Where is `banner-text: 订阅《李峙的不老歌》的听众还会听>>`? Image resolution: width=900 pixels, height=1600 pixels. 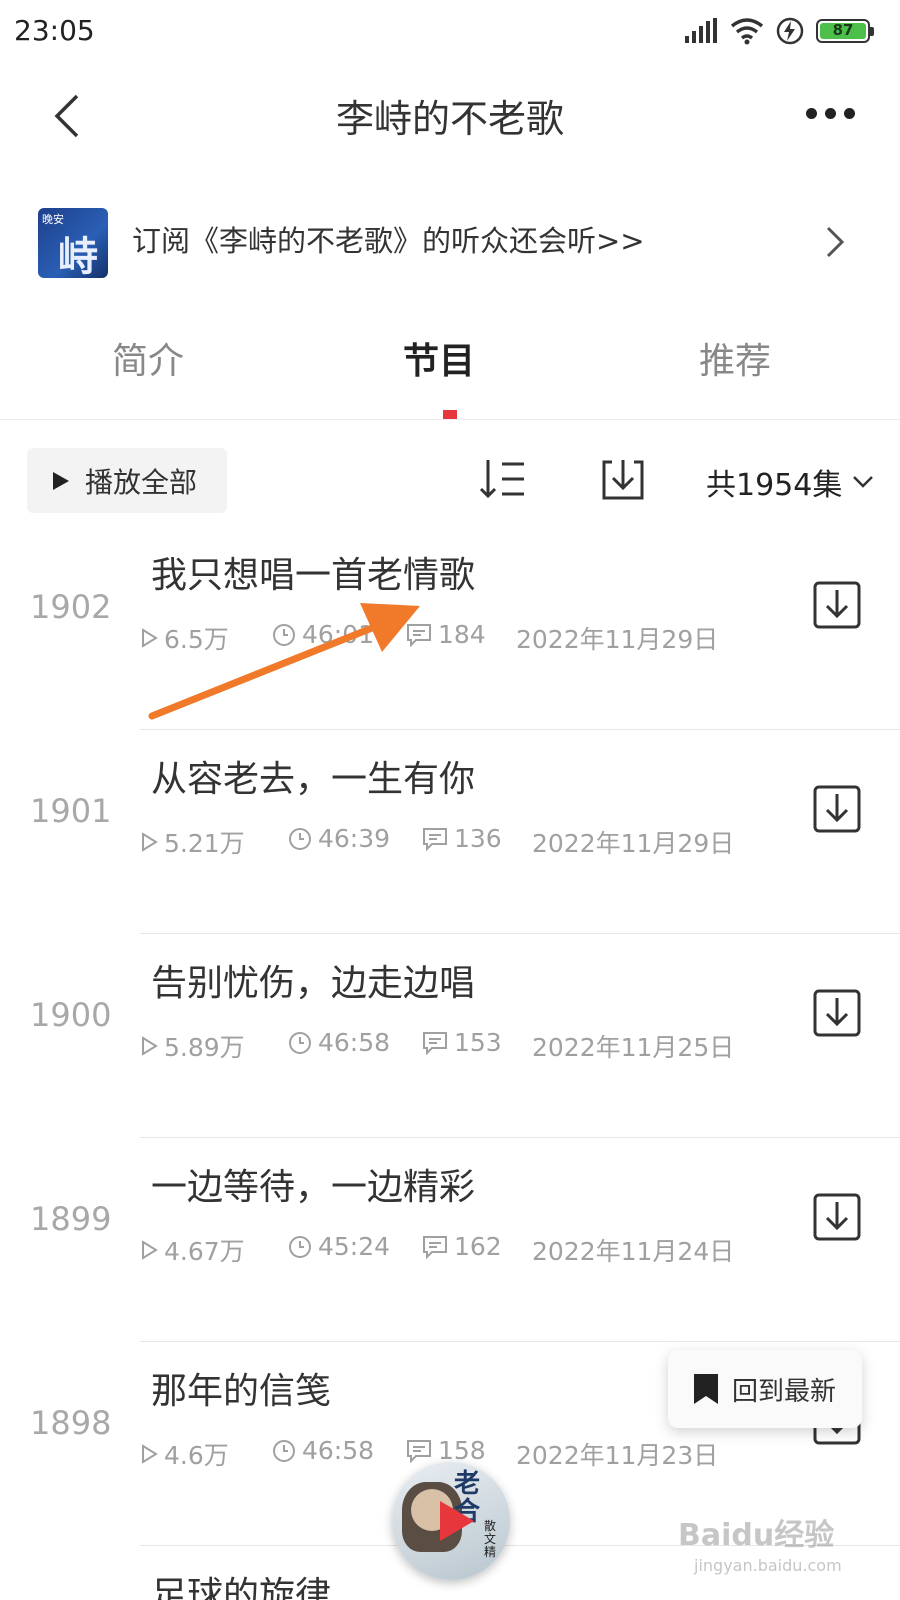 banner-text: 订阅《李峙的不老歌》的听众还会听>> is located at coordinates (388, 241).